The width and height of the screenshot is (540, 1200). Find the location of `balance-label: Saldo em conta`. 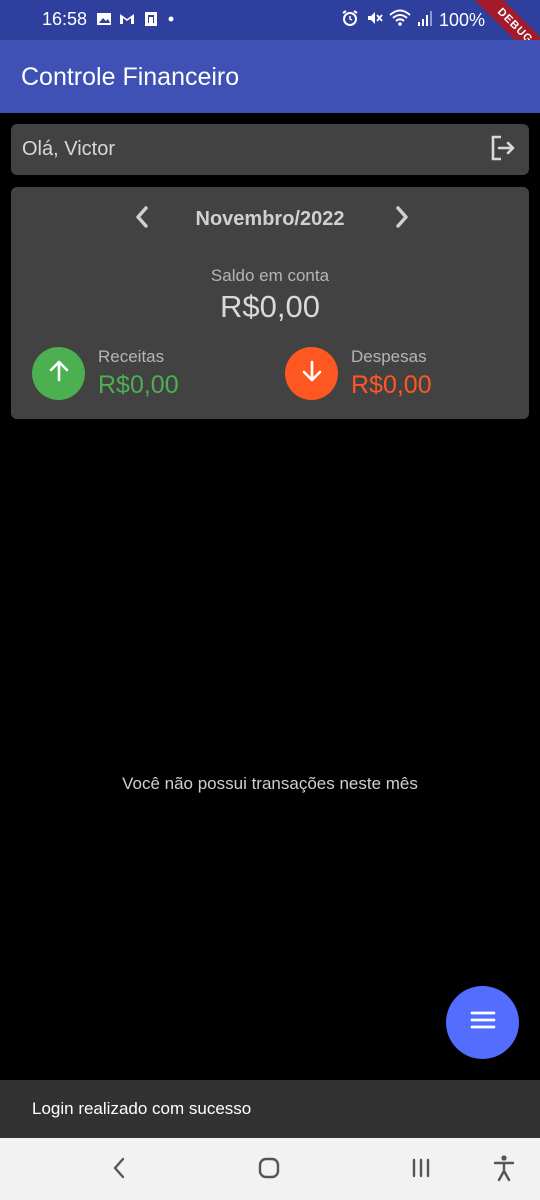

balance-label: Saldo em conta is located at coordinates (270, 275).